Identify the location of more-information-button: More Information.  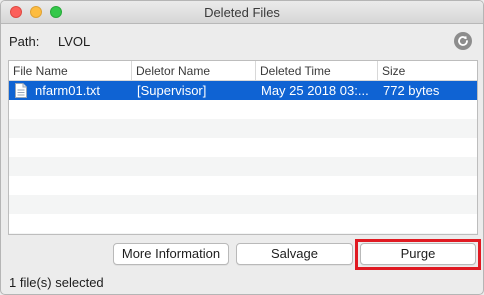
(171, 254).